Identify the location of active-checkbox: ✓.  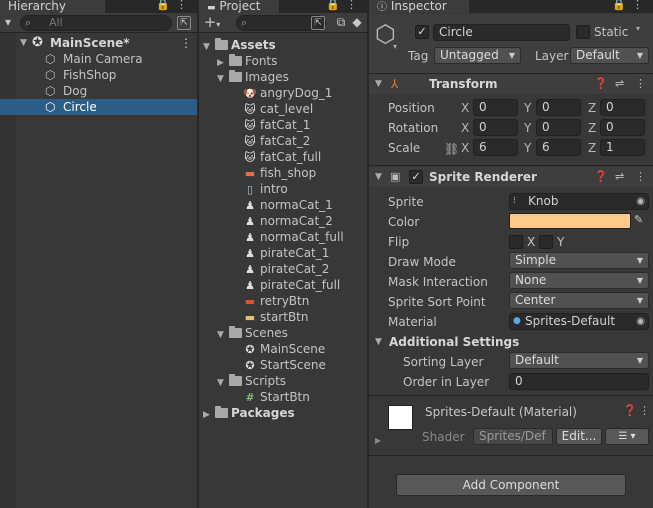
(422, 32).